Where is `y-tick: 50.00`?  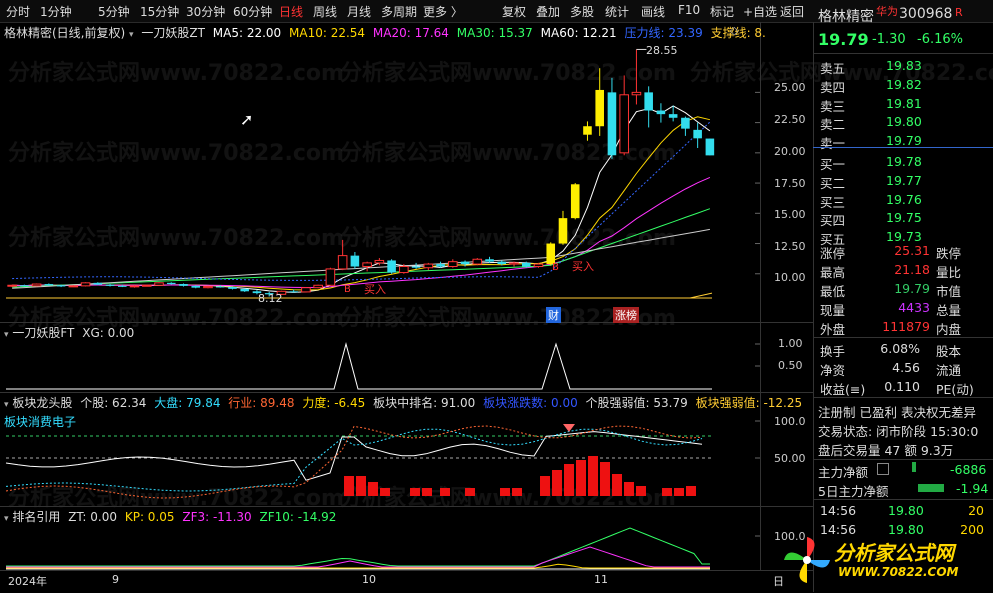 y-tick: 50.00 is located at coordinates (790, 458).